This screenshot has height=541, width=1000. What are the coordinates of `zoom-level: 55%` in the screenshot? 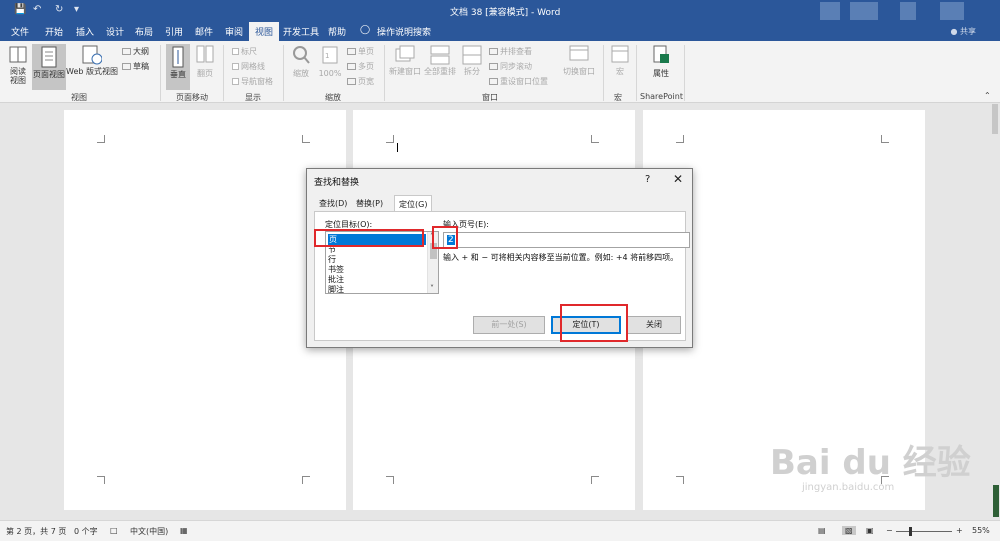 It's located at (981, 530).